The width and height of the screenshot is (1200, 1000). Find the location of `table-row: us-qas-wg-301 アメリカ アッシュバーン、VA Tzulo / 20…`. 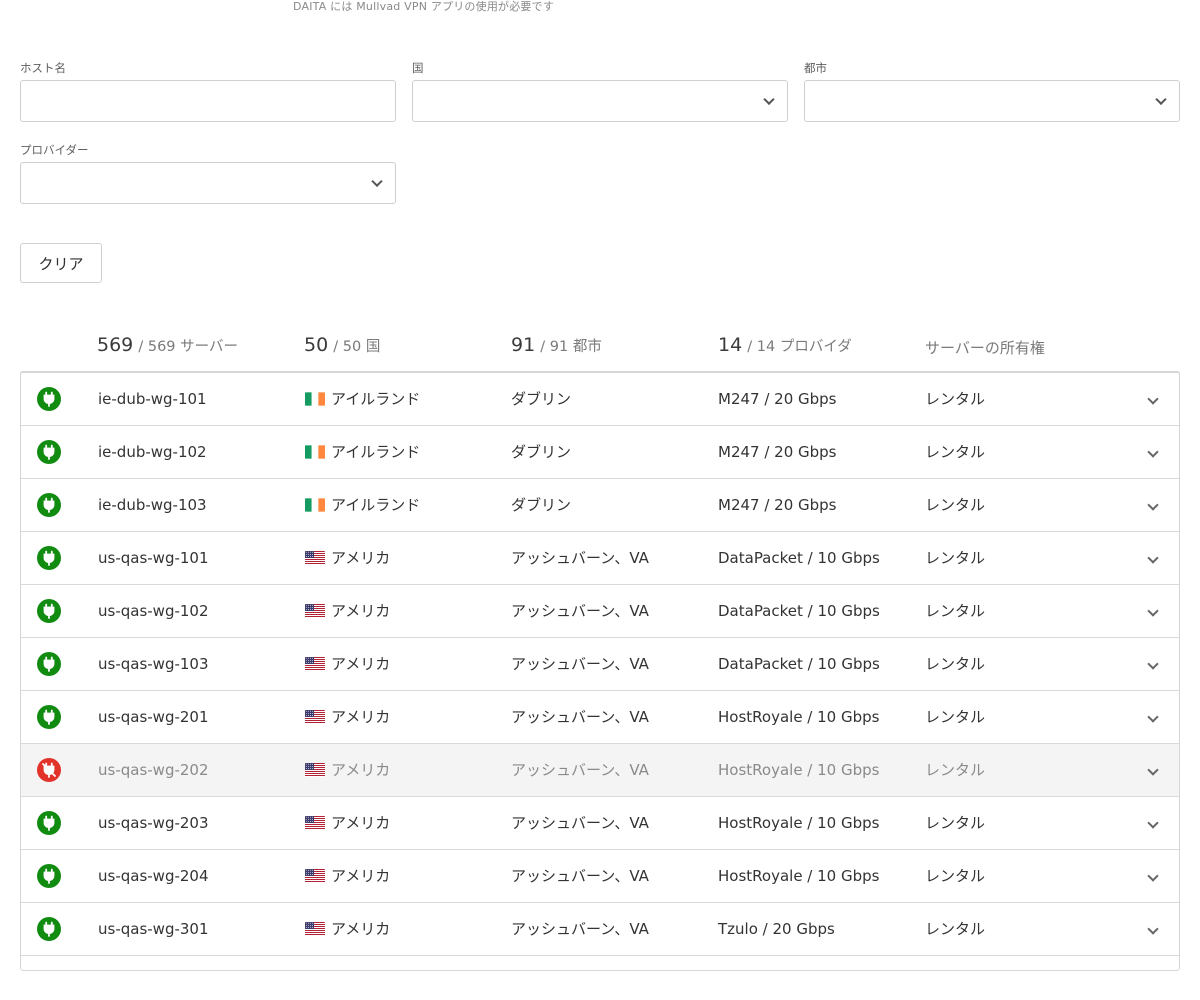

table-row: us-qas-wg-301 アメリカ アッシュバーン、VA Tzulo / 20… is located at coordinates (600, 929).